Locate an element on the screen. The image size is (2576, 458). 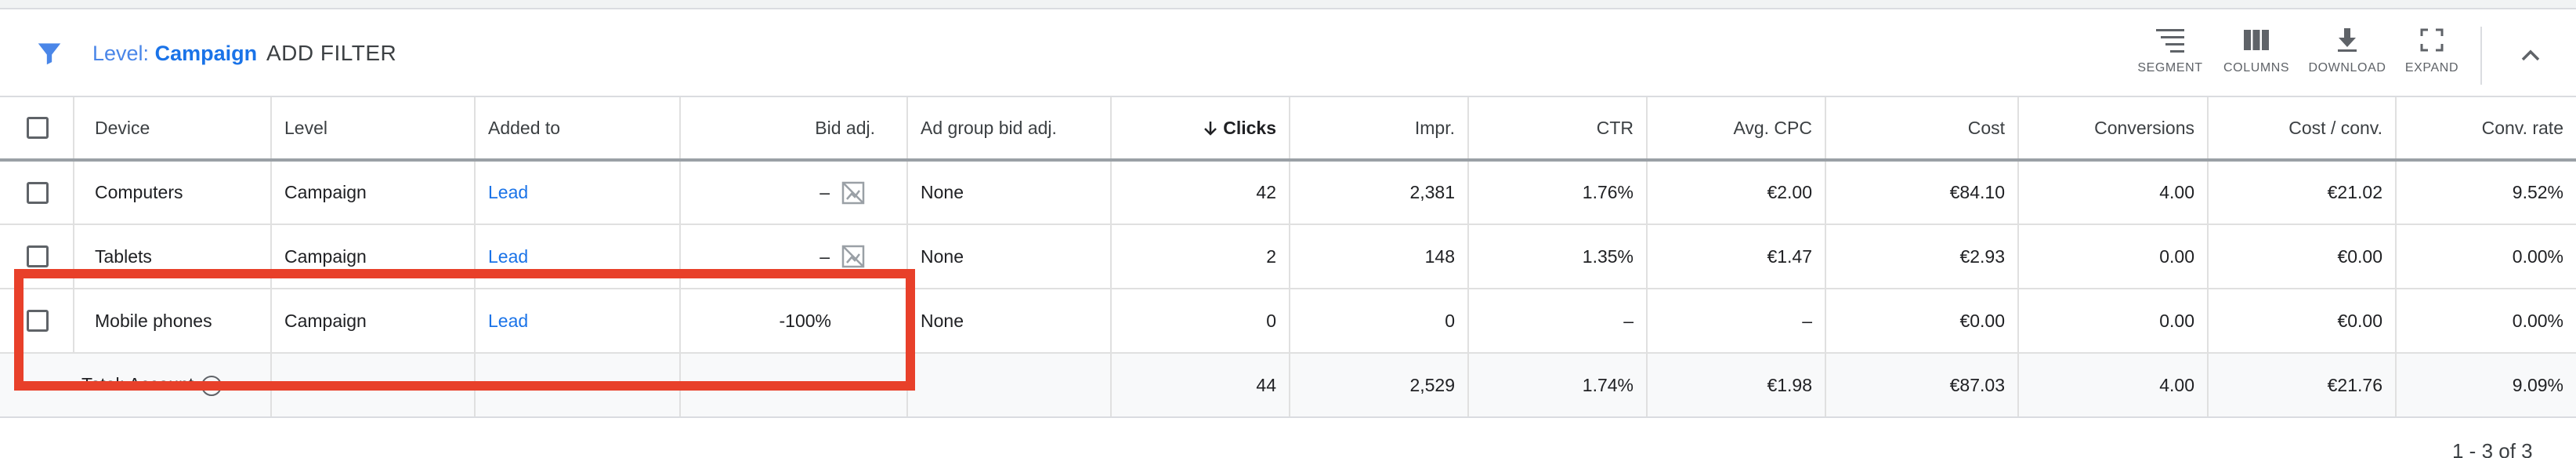
col-device: Device is located at coordinates (173, 129).